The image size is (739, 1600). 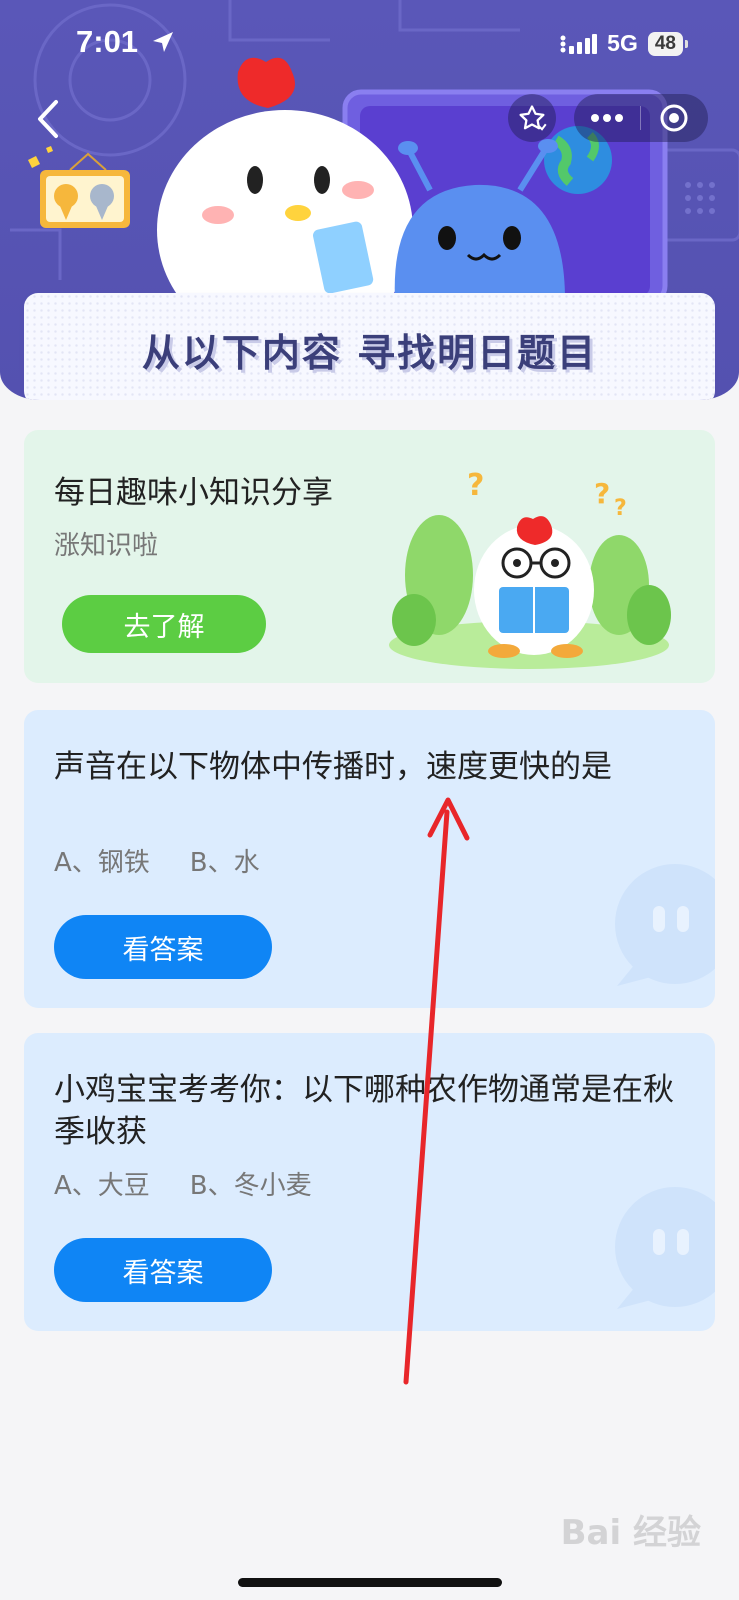 I want to click on close-circle-icon, so click(x=674, y=118).